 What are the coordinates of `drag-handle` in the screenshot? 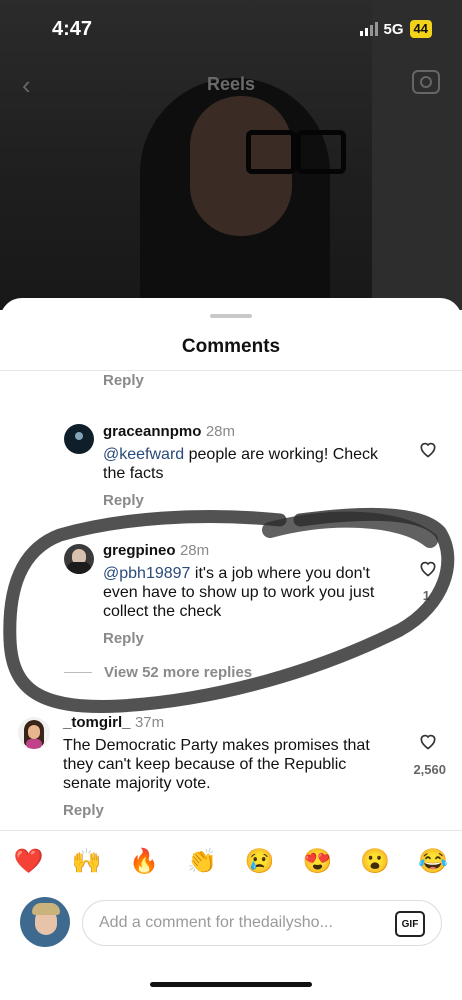 It's located at (231, 316).